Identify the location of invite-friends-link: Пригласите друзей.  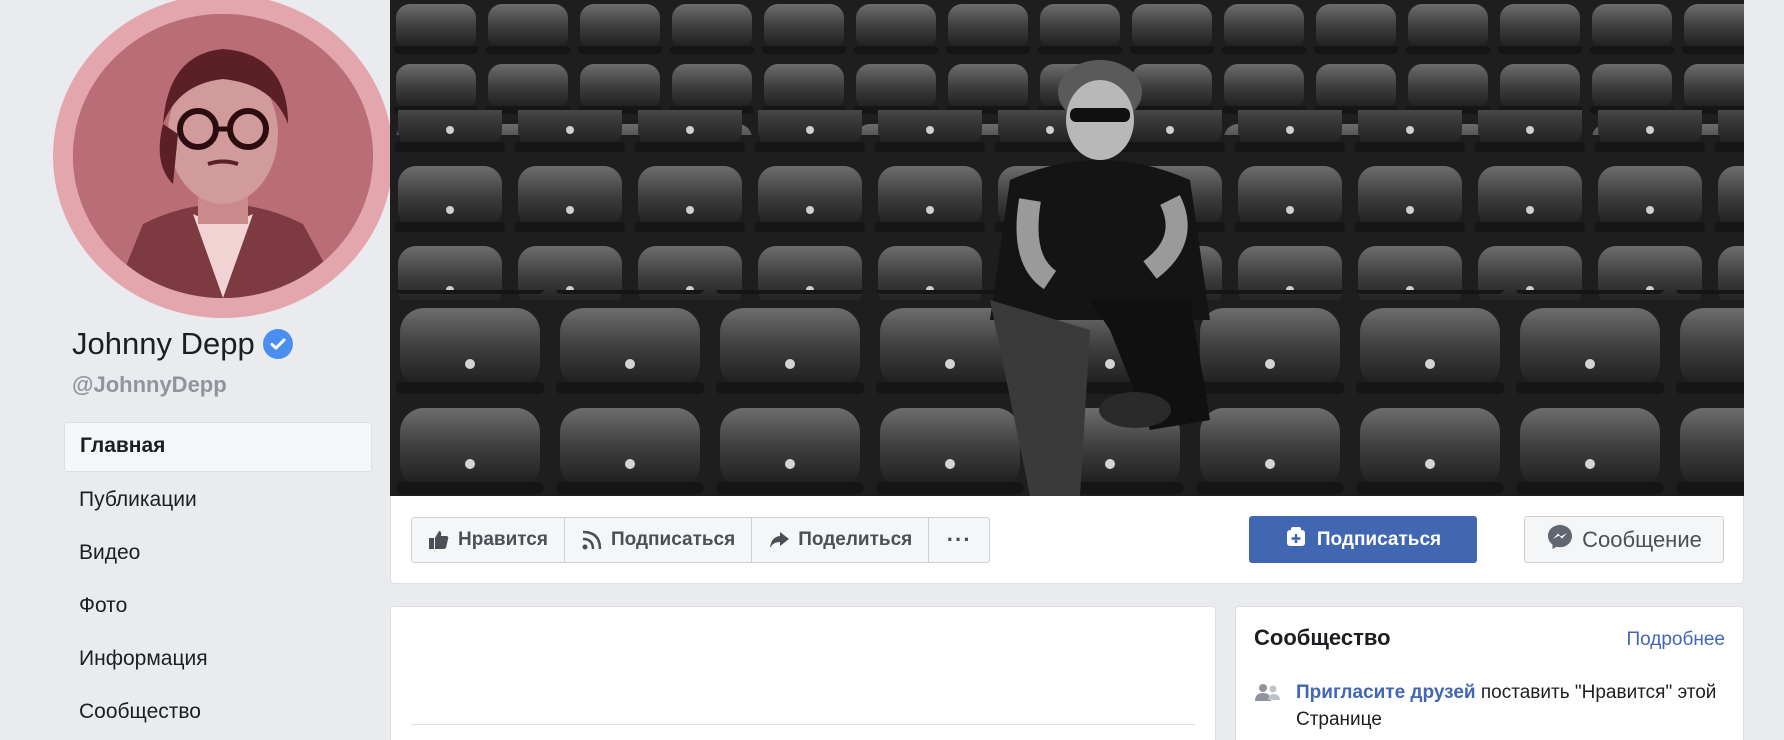
(1386, 692).